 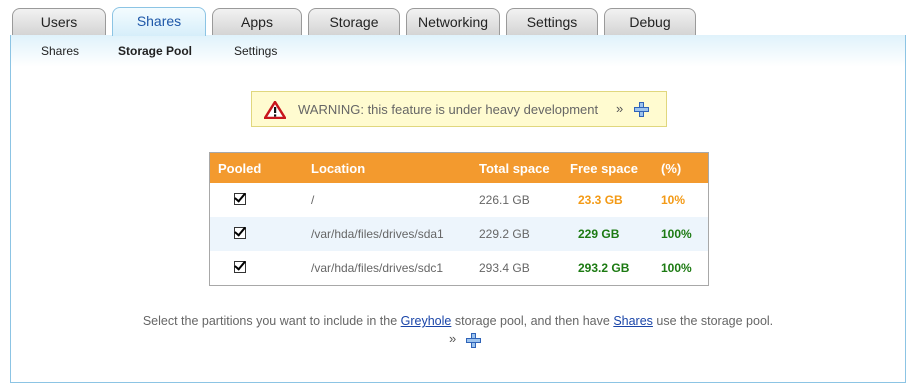 I want to click on total-cell: 226.1 GB, so click(x=504, y=200).